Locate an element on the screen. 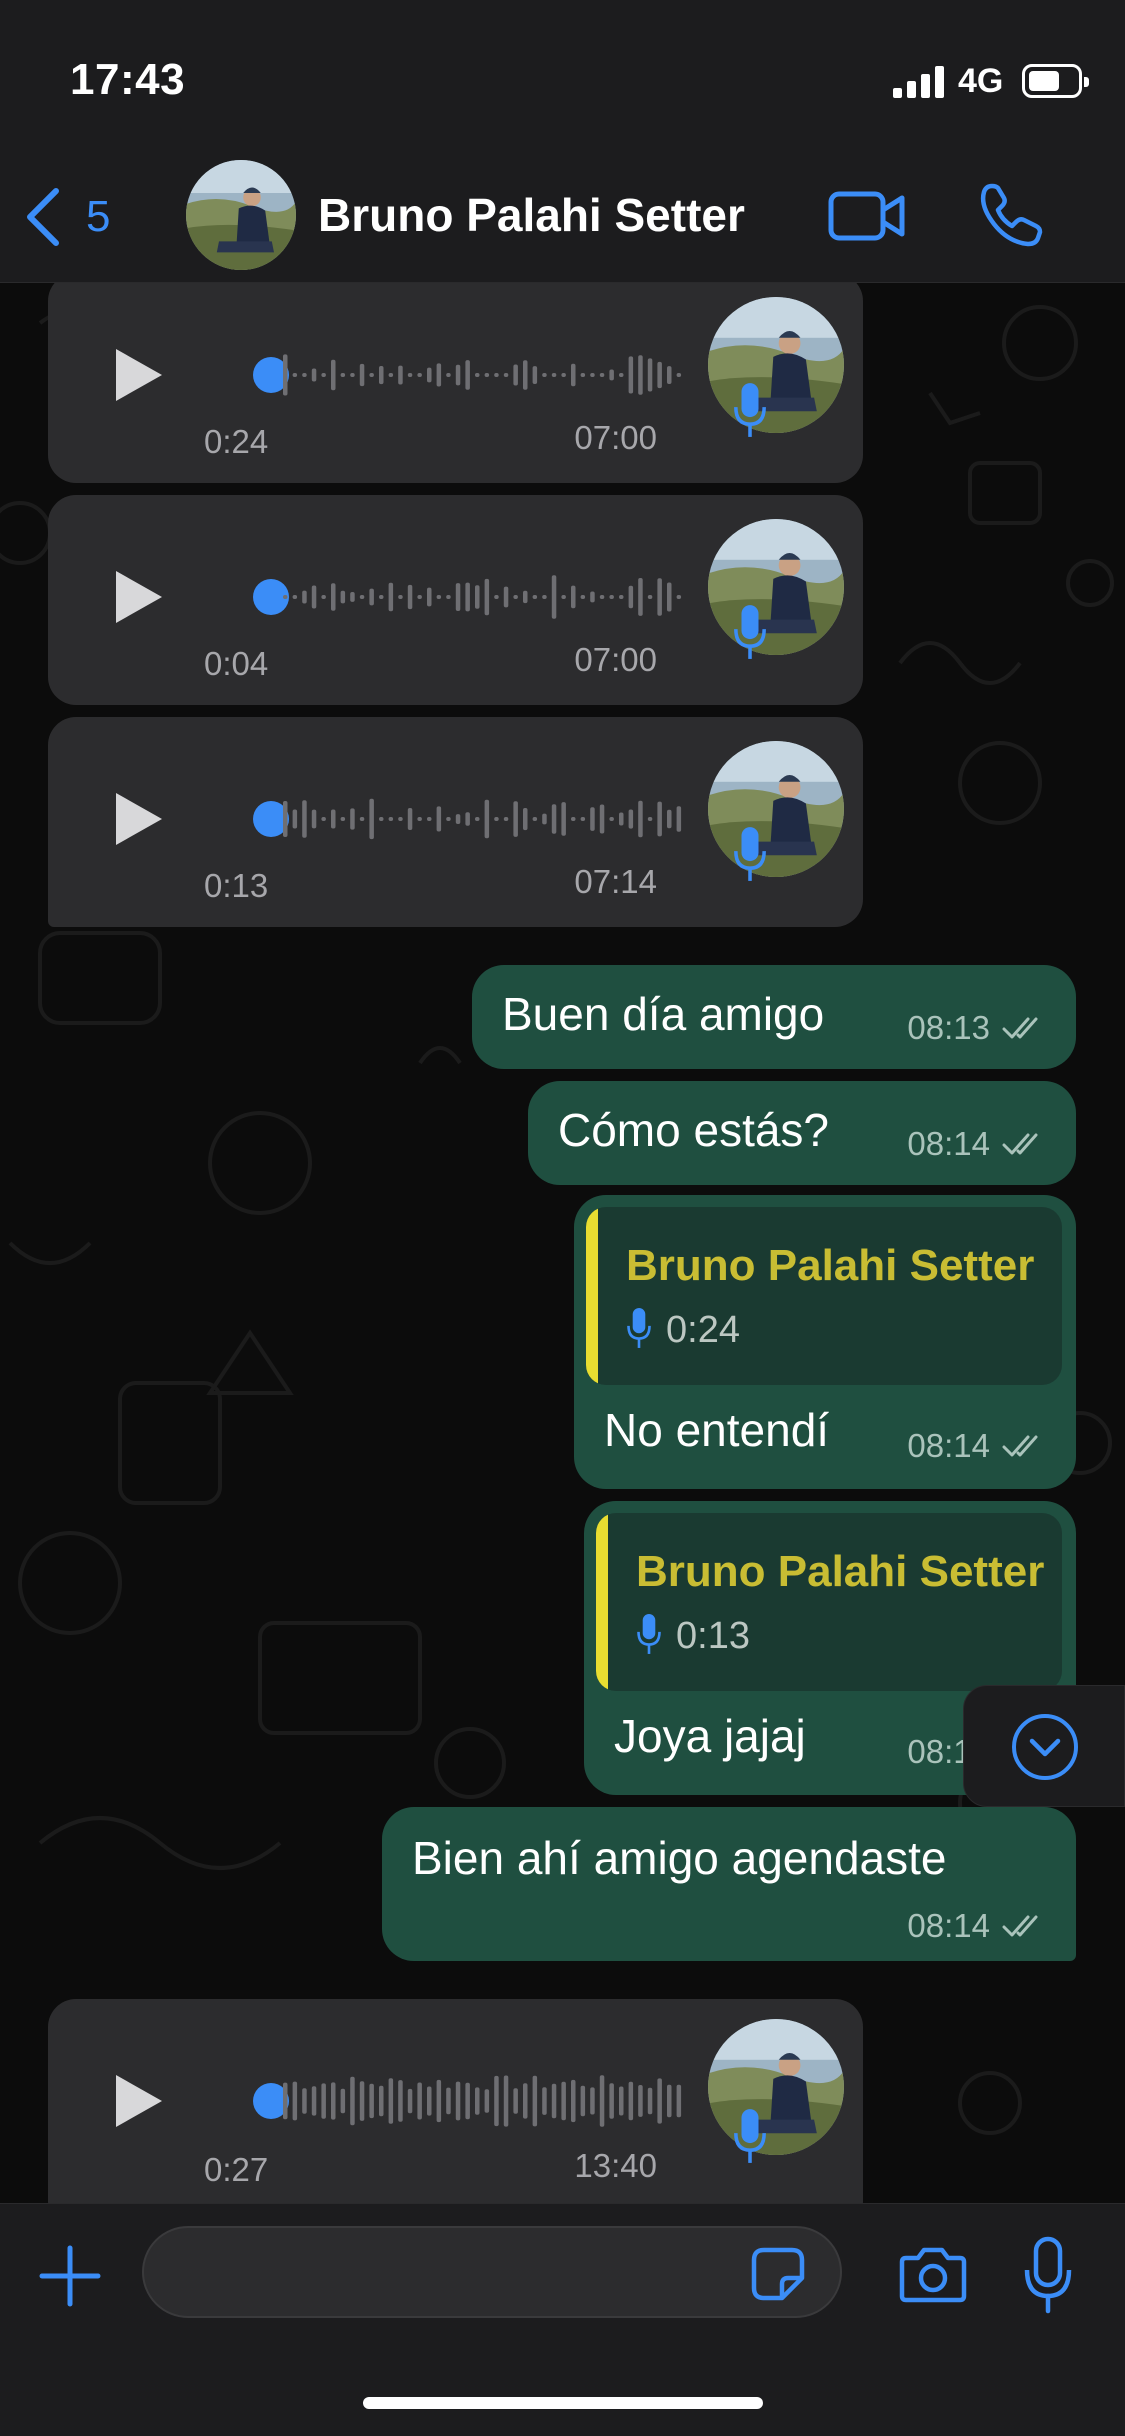 The image size is (1125, 2436). quoted-duration: 0:24 is located at coordinates (703, 1330).